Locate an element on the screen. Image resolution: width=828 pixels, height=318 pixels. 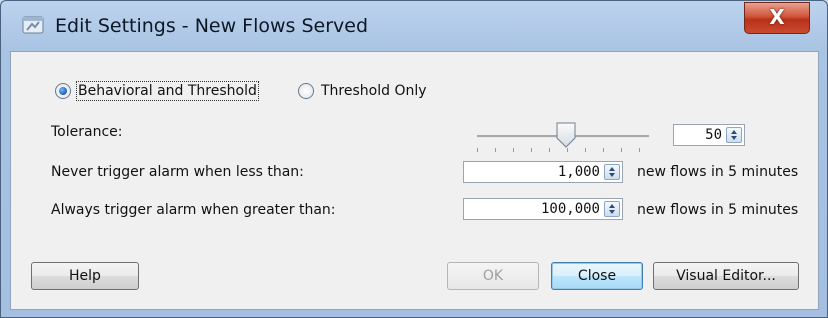
radio-label-behavioral-and-threshold: Behavioral and Threshold is located at coordinates (167, 91).